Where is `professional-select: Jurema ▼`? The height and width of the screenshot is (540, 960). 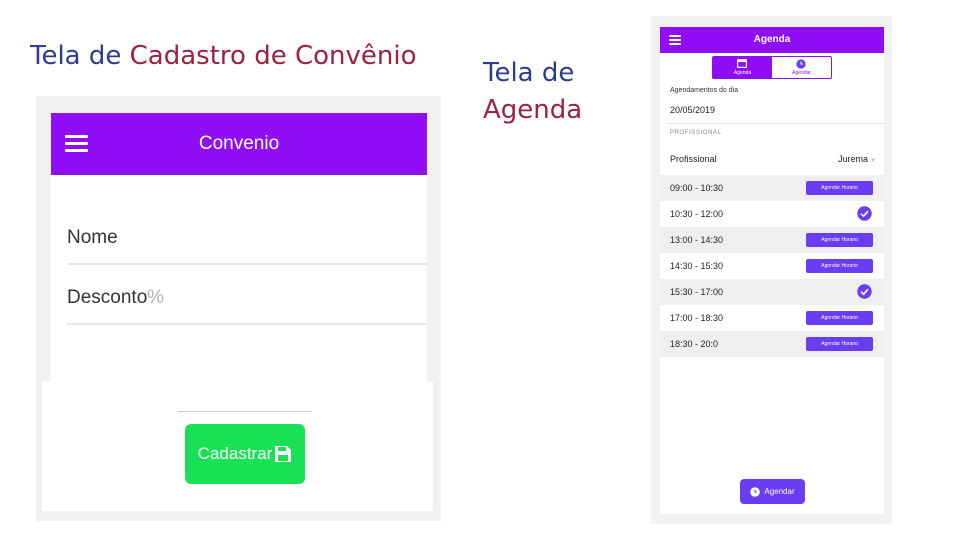 professional-select: Jurema ▼ is located at coordinates (857, 159).